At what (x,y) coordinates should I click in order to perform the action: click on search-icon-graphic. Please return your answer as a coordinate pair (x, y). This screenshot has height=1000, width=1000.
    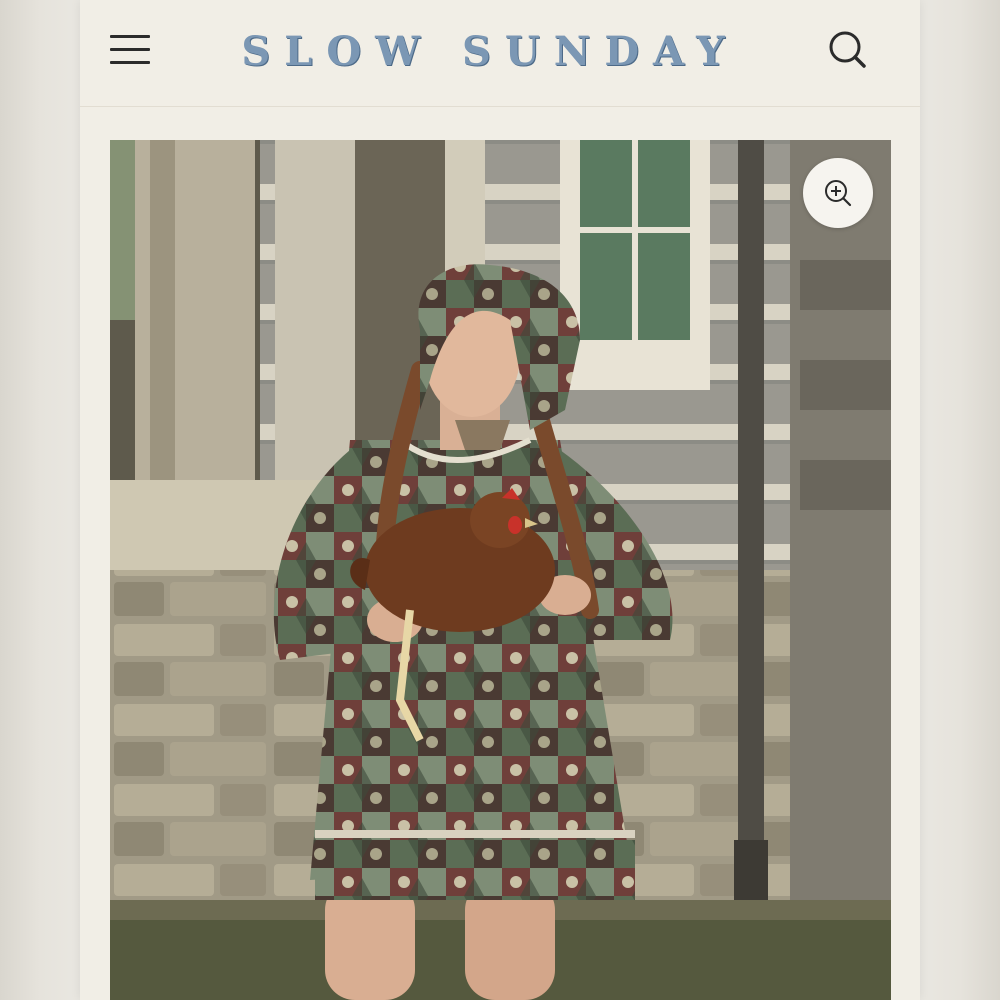
    Looking at the image, I should click on (847, 49).